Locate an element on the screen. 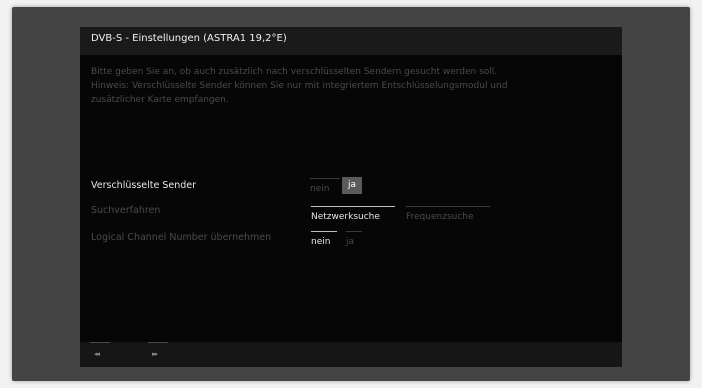 The width and height of the screenshot is (702, 388). lcn-option-ja: ja is located at coordinates (354, 237).